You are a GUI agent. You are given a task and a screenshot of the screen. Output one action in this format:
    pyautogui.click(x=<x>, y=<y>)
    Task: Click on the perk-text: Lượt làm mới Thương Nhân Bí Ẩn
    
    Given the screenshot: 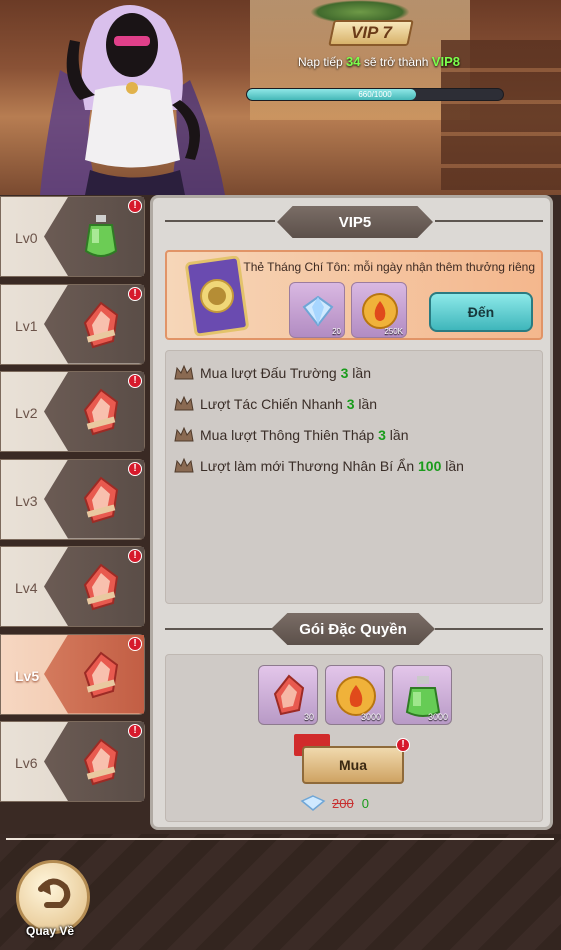 What is the action you would take?
    pyautogui.click(x=307, y=466)
    